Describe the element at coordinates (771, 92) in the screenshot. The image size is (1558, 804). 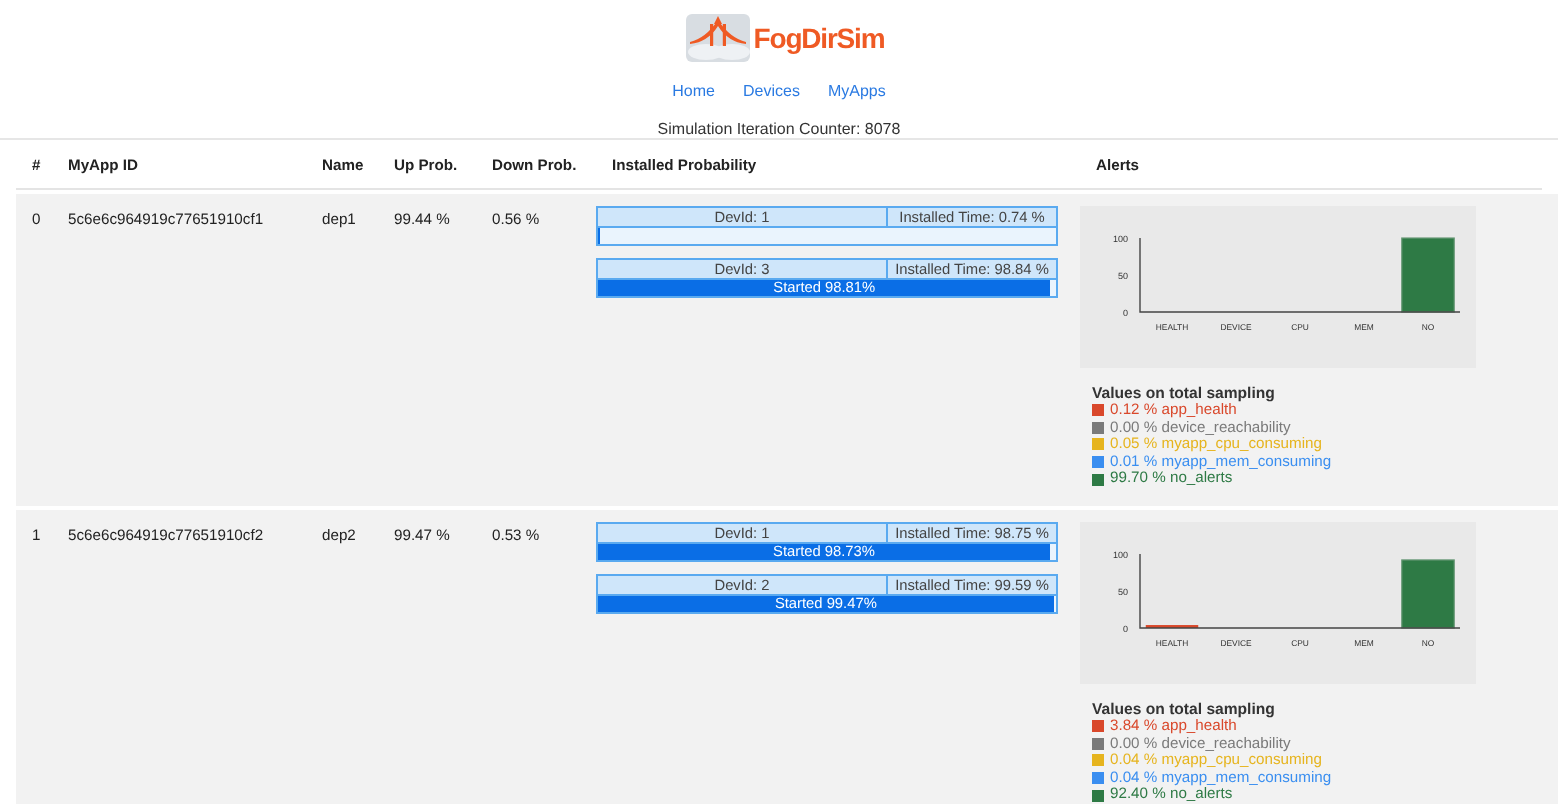
I see `nav-link: Devices` at that location.